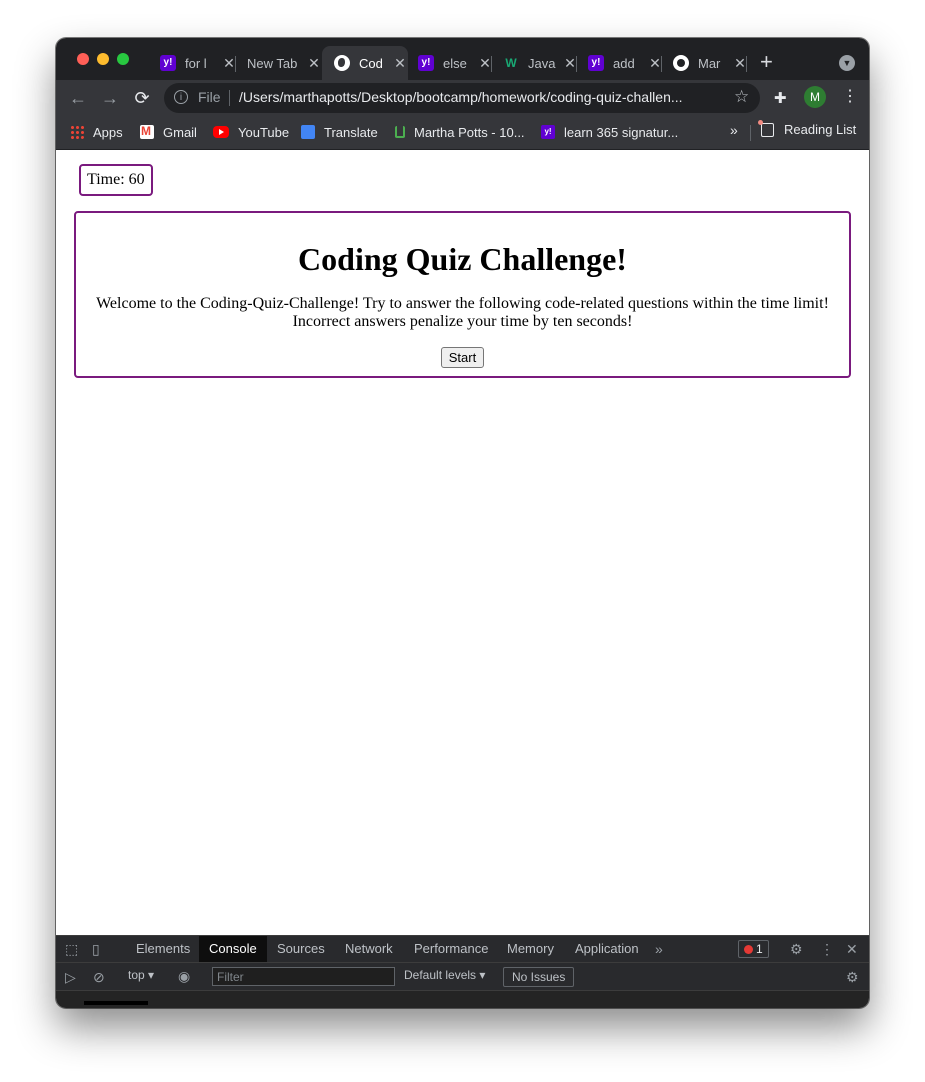 This screenshot has width=925, height=1082. Describe the element at coordinates (451, 949) in the screenshot. I see `devtools-tab-performance: Performance` at that location.